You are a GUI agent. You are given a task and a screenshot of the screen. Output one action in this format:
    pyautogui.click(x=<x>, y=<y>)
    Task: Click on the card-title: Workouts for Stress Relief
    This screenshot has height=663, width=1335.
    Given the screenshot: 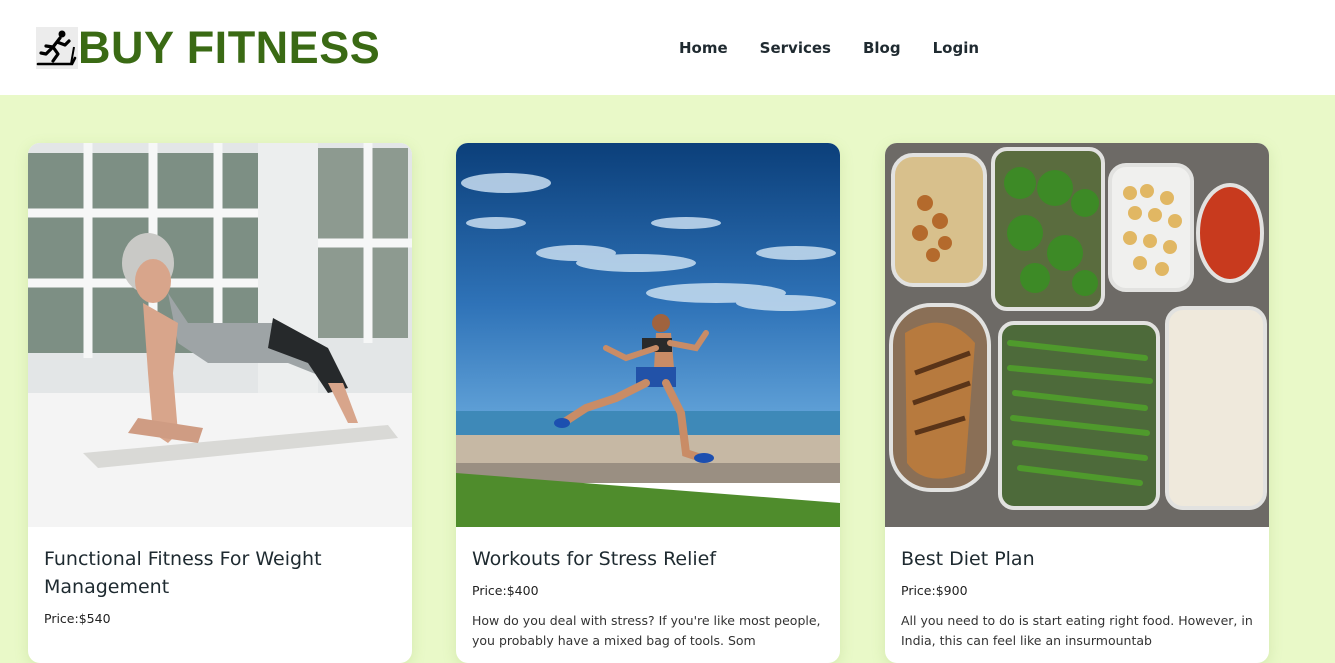 What is the action you would take?
    pyautogui.click(x=648, y=559)
    